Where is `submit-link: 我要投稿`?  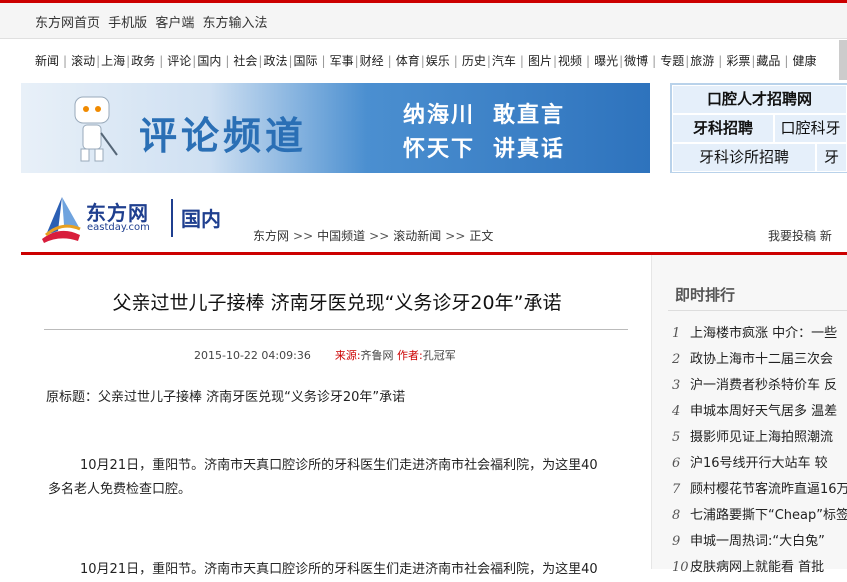 submit-link: 我要投稿 is located at coordinates (792, 236).